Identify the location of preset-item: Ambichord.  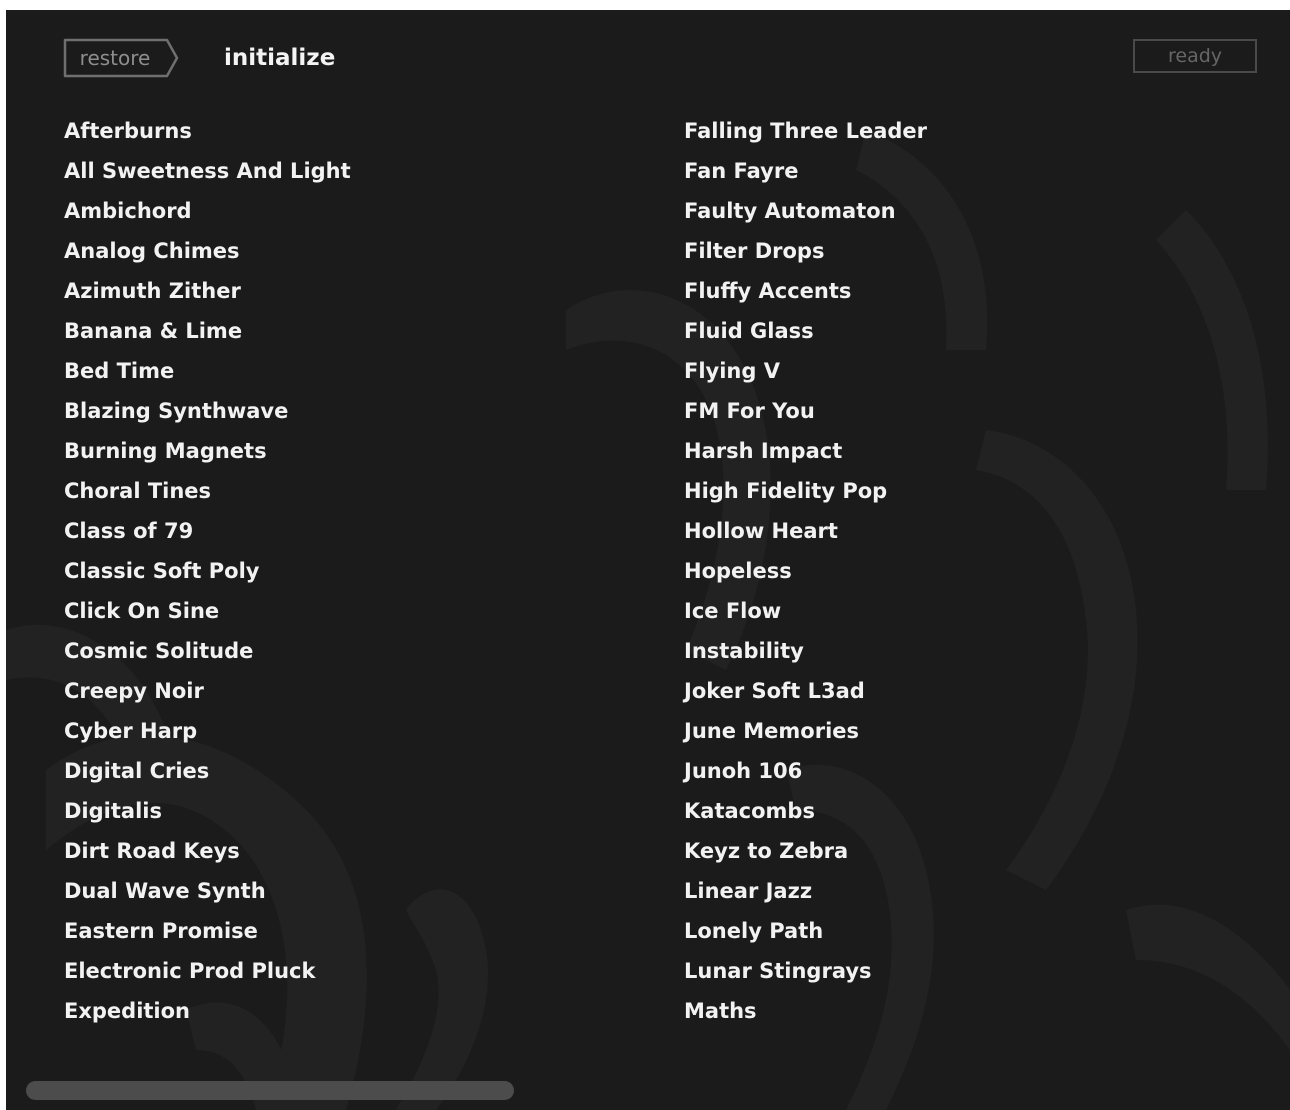
(207, 211).